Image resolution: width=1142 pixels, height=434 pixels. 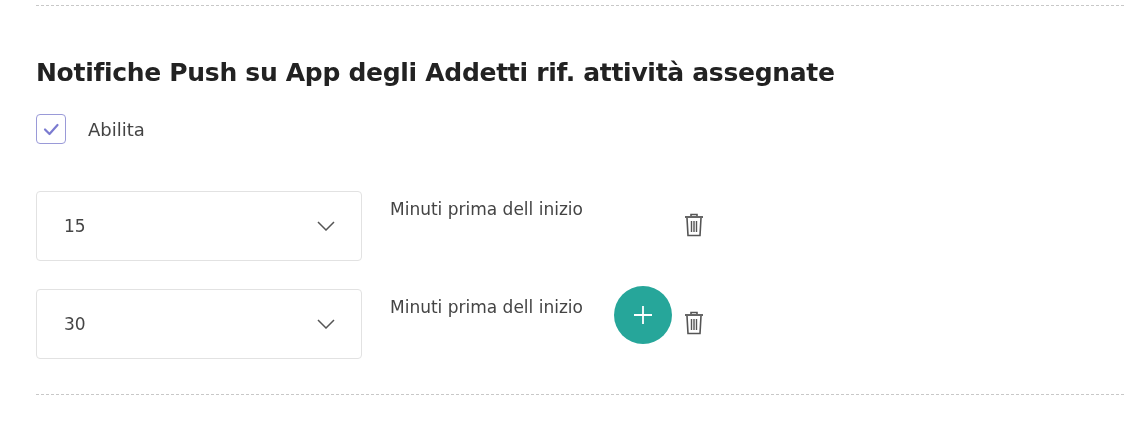 I want to click on plus-icon, so click(x=643, y=315).